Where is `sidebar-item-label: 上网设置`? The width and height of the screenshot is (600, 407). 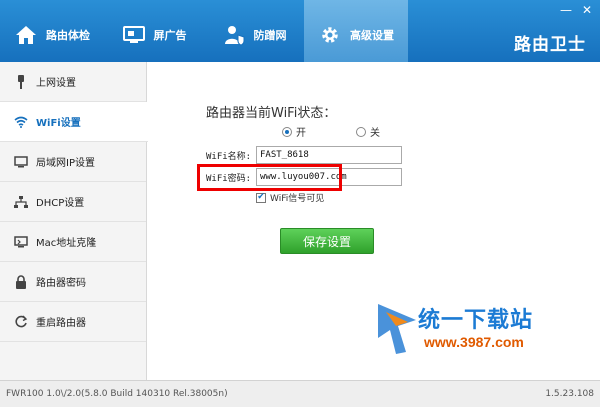 sidebar-item-label: 上网设置 is located at coordinates (56, 83).